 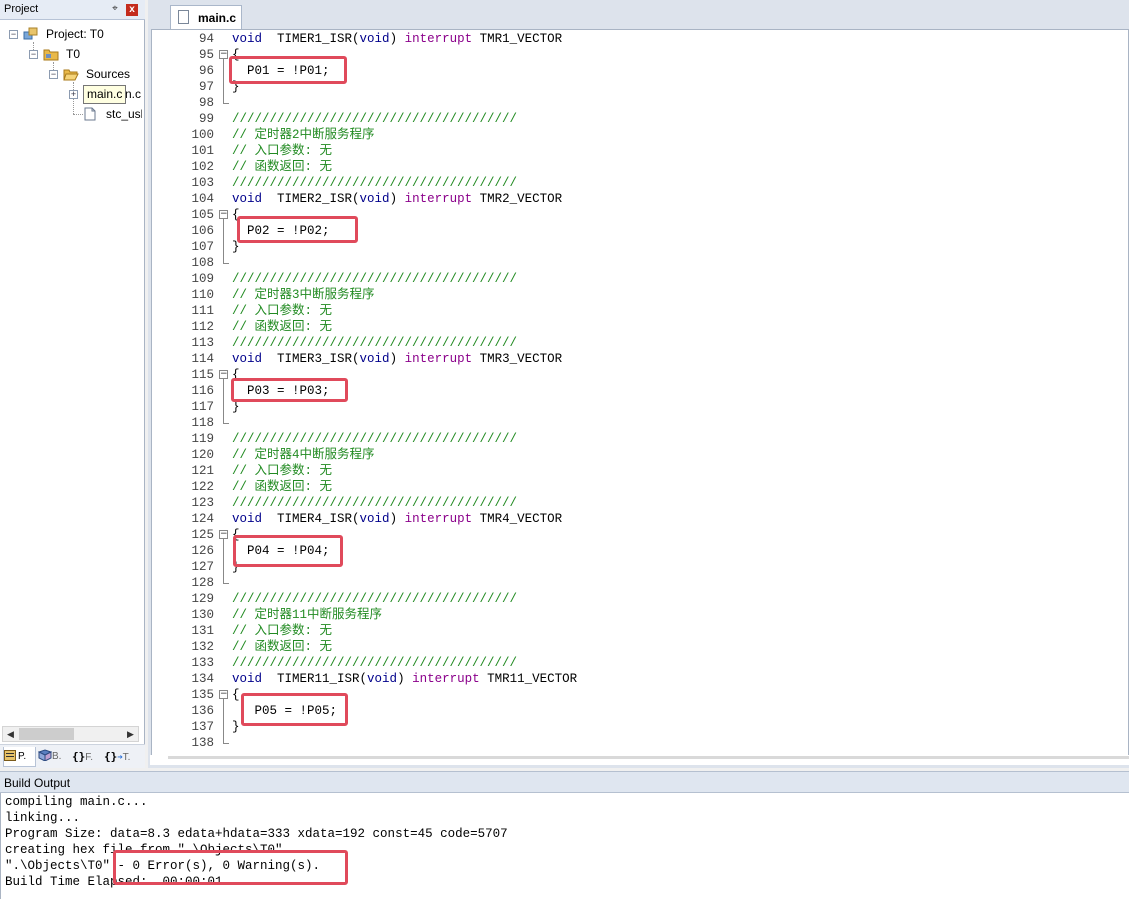 I want to click on functions-icon: {}, so click(x=79, y=756).